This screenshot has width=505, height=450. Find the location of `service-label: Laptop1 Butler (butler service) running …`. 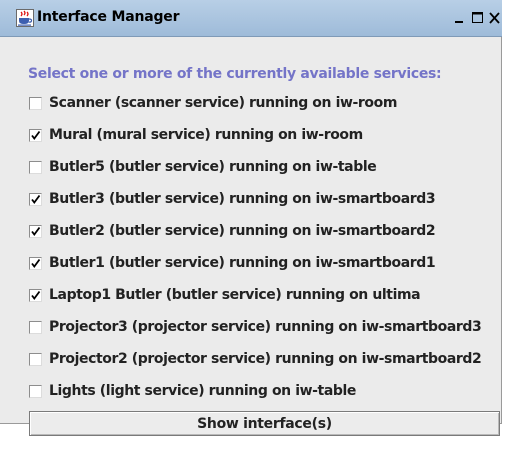

service-label: Laptop1 Butler (butler service) running … is located at coordinates (235, 295).